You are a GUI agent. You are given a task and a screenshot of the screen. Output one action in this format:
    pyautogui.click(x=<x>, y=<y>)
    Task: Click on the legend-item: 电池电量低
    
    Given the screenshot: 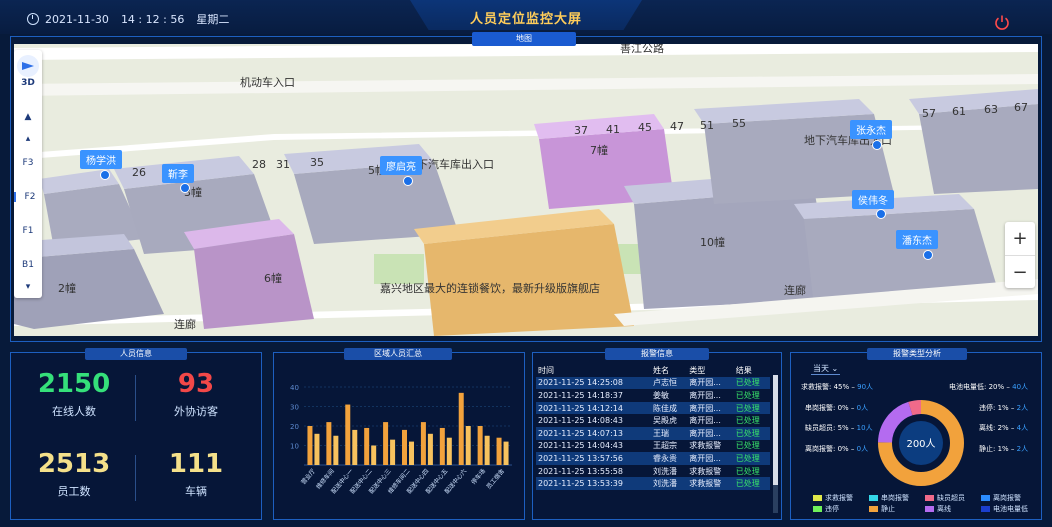 What is the action you would take?
    pyautogui.click(x=1004, y=509)
    